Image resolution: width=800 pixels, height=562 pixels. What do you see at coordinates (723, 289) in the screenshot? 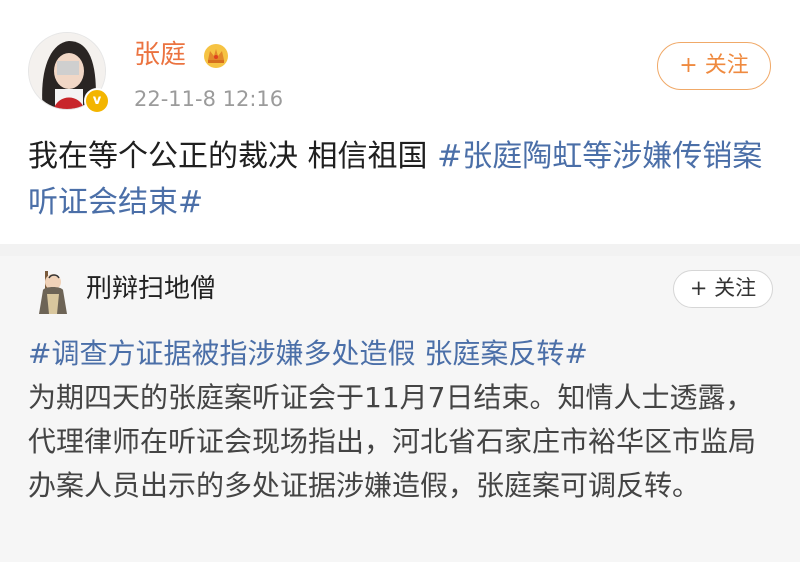
I see `follow-button-secondary: + 关注` at bounding box center [723, 289].